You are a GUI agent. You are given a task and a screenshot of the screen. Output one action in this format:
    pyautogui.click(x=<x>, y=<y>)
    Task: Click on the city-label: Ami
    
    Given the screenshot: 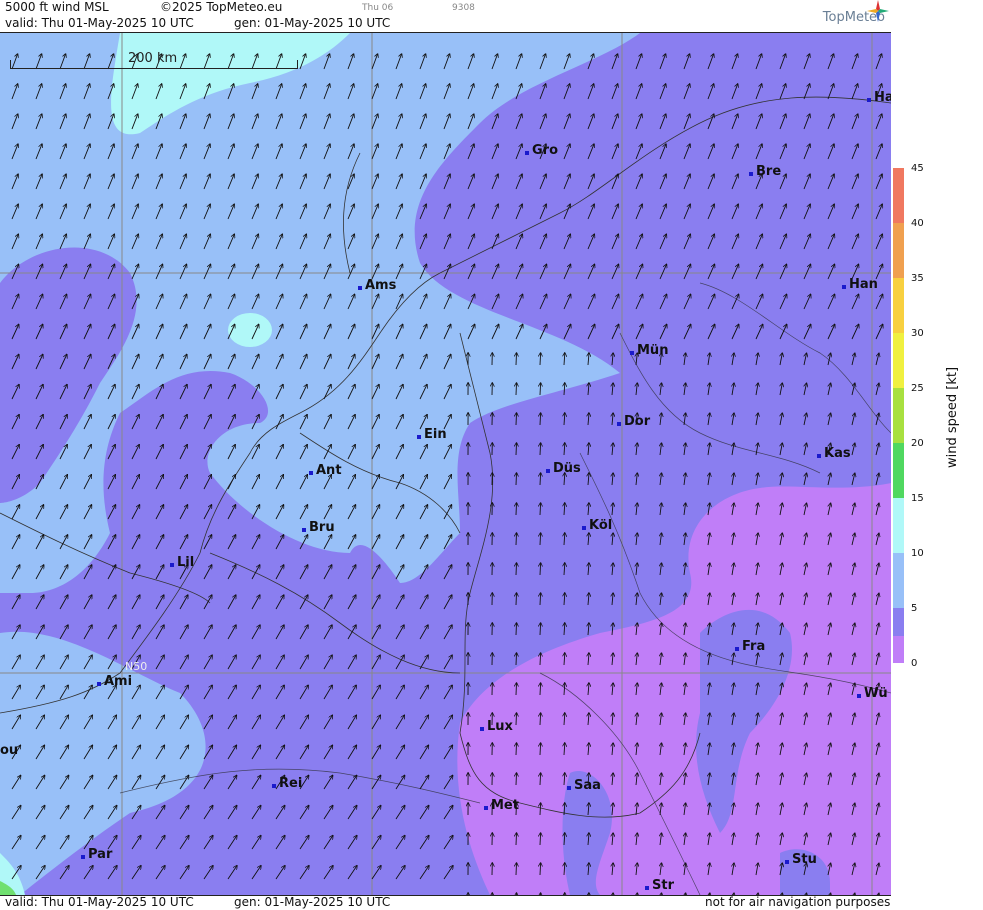 What is the action you would take?
    pyautogui.click(x=118, y=681)
    